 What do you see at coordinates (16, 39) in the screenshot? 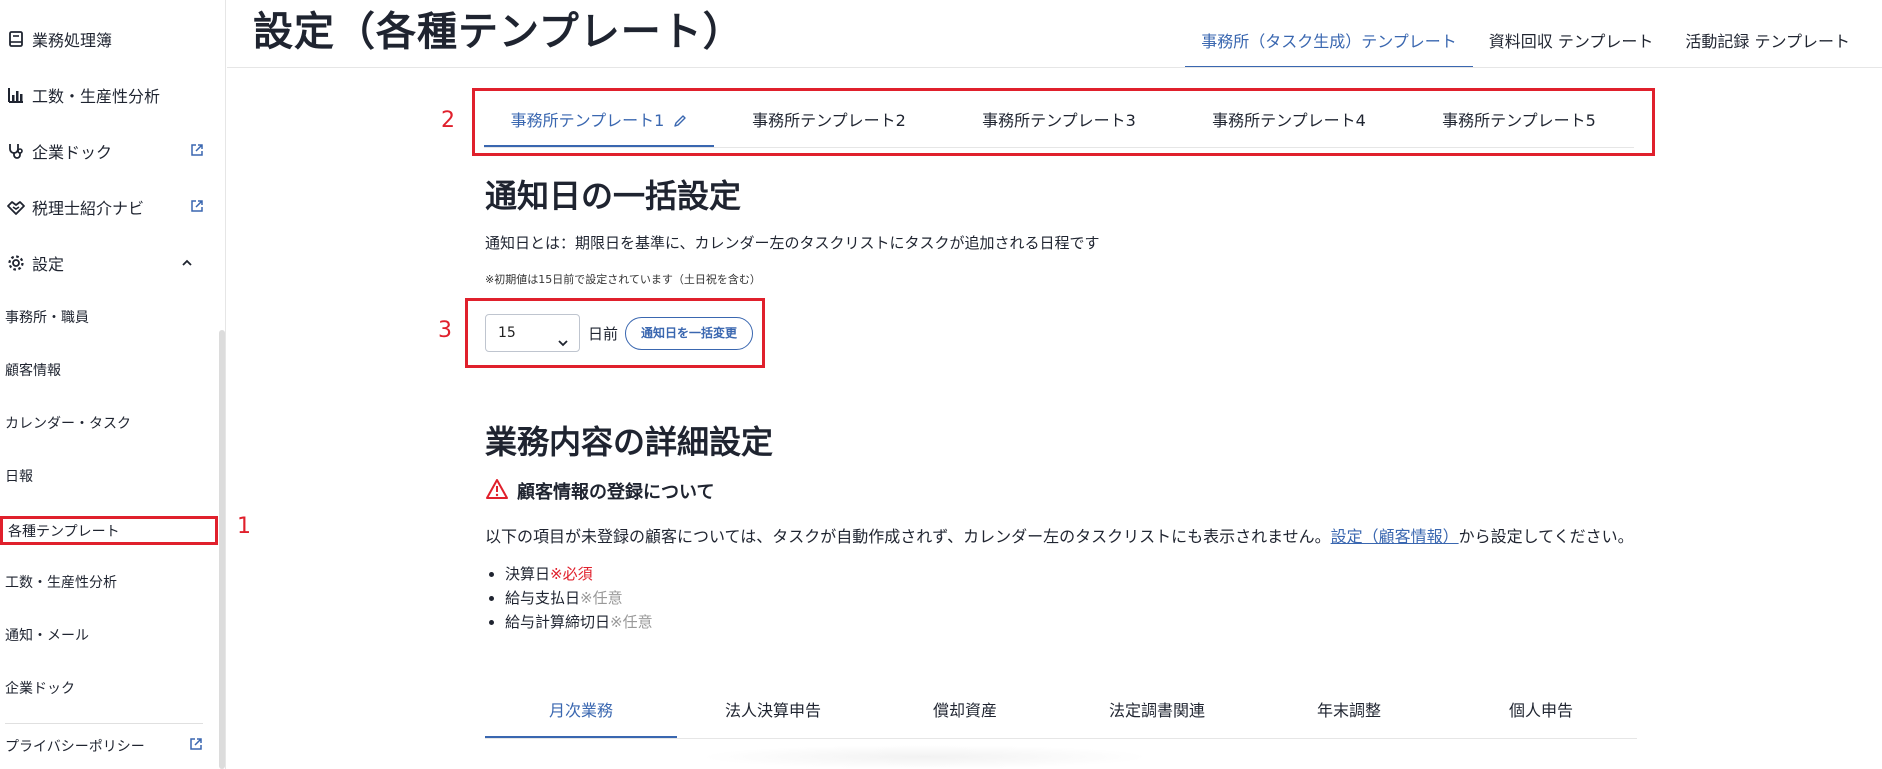
I see `ledger-icon` at bounding box center [16, 39].